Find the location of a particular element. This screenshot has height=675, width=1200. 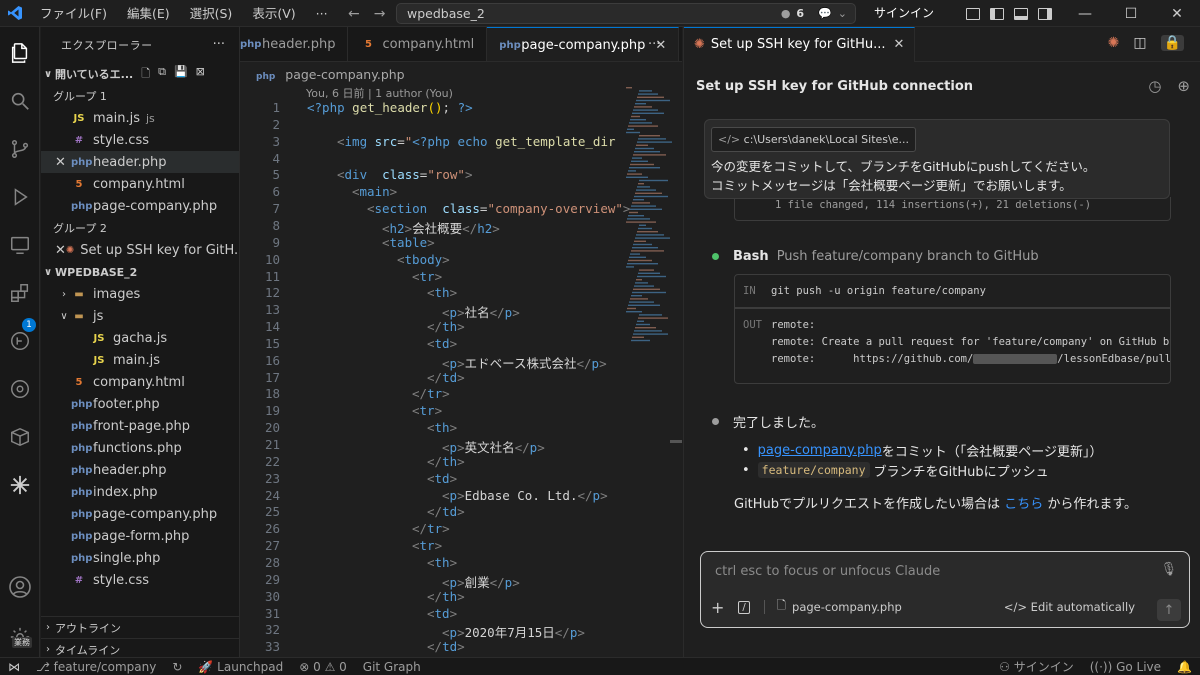

forward-arrow-icon: → is located at coordinates (380, 14).